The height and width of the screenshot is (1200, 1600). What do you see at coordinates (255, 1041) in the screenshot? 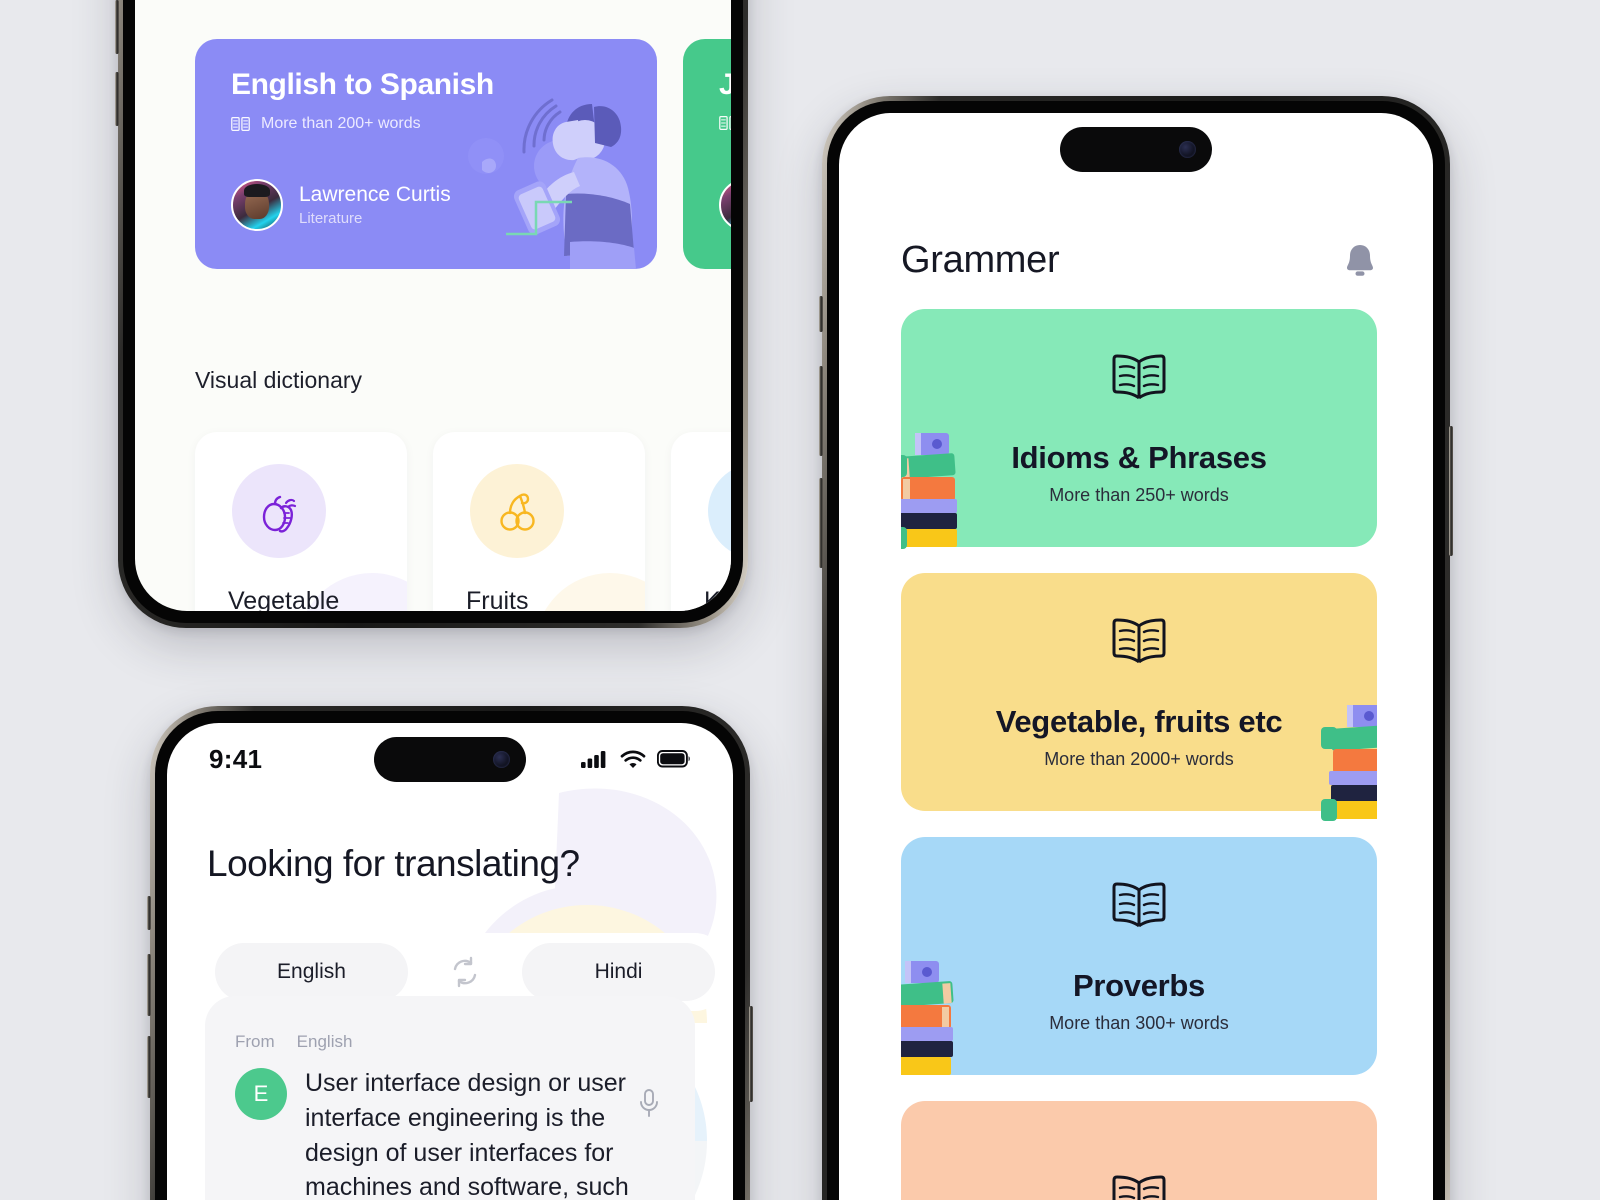
I see `from-label: From` at bounding box center [255, 1041].